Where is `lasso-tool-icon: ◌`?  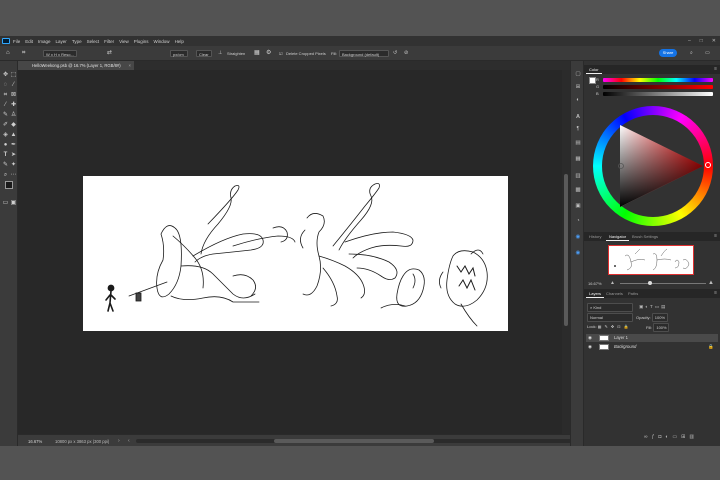
lasso-tool-icon: ◌ is located at coordinates (5, 85).